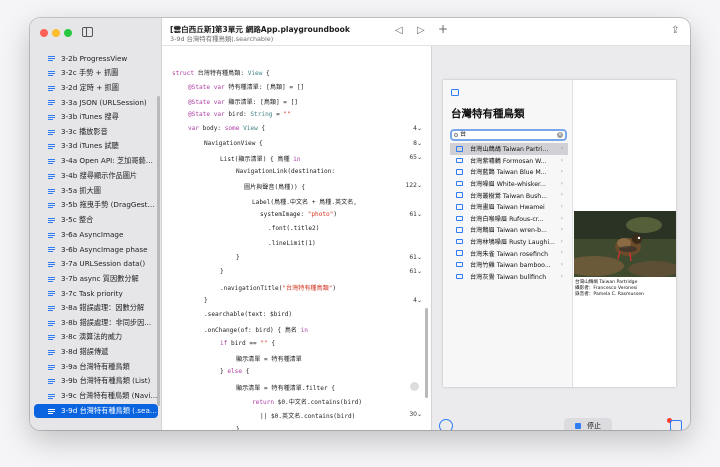  Describe the element at coordinates (426, 353) in the screenshot. I see `editor-scrollbar` at that location.